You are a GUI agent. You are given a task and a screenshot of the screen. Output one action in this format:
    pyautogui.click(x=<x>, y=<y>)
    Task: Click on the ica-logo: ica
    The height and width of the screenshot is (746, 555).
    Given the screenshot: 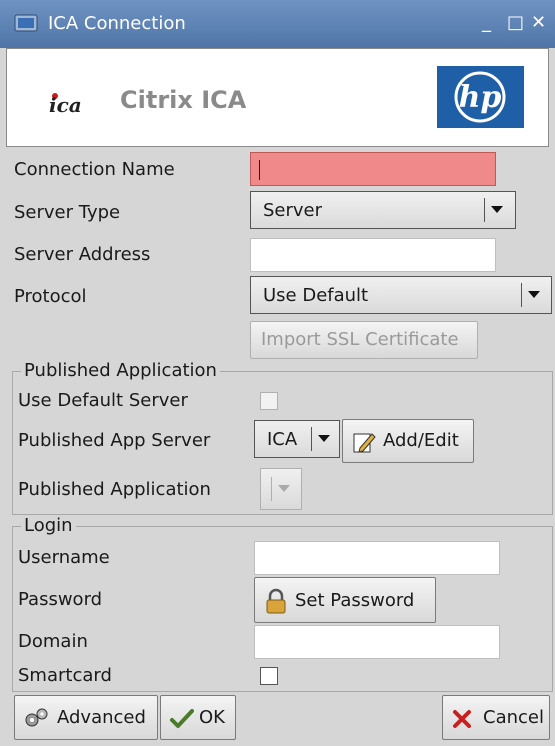 What is the action you would take?
    pyautogui.click(x=65, y=105)
    